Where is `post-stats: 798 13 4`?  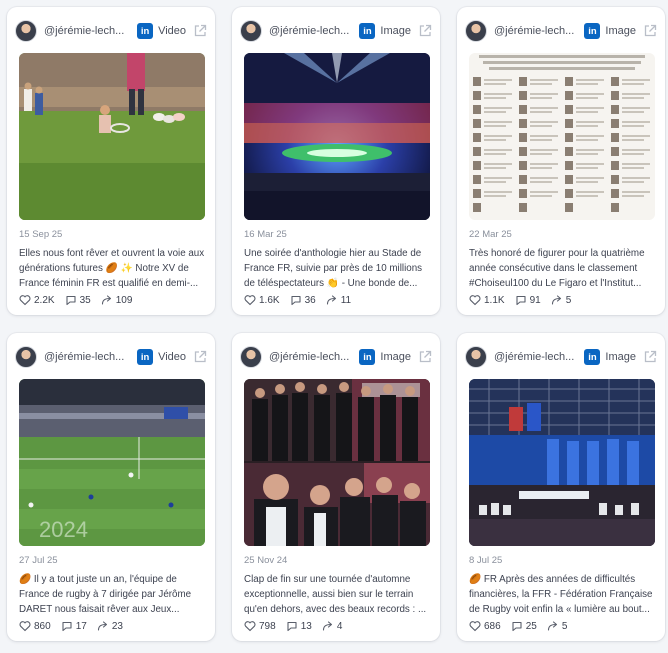 post-stats: 798 13 4 is located at coordinates (298, 626).